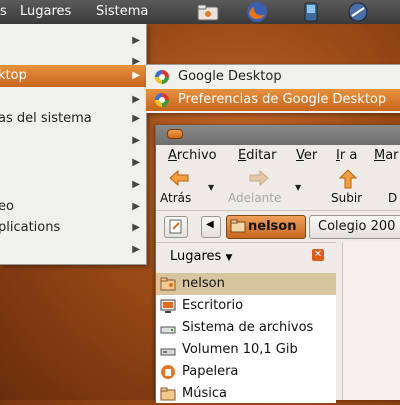  What do you see at coordinates (168, 352) in the screenshot?
I see `volume-icon` at bounding box center [168, 352].